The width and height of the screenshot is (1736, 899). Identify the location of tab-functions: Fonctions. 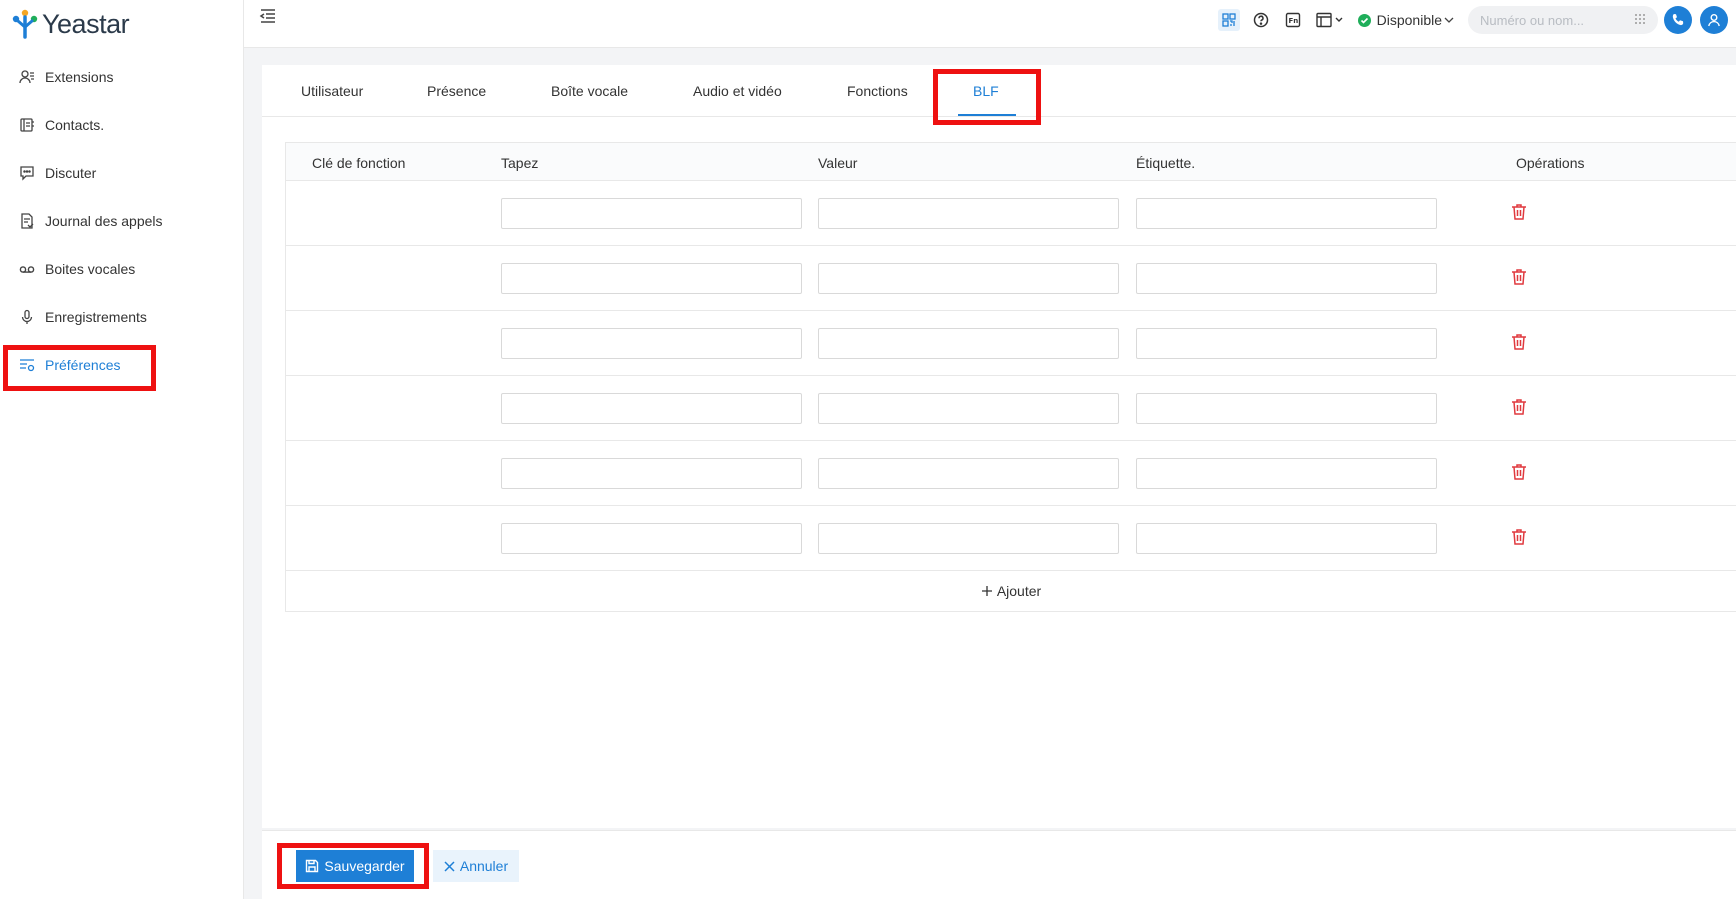
(877, 91).